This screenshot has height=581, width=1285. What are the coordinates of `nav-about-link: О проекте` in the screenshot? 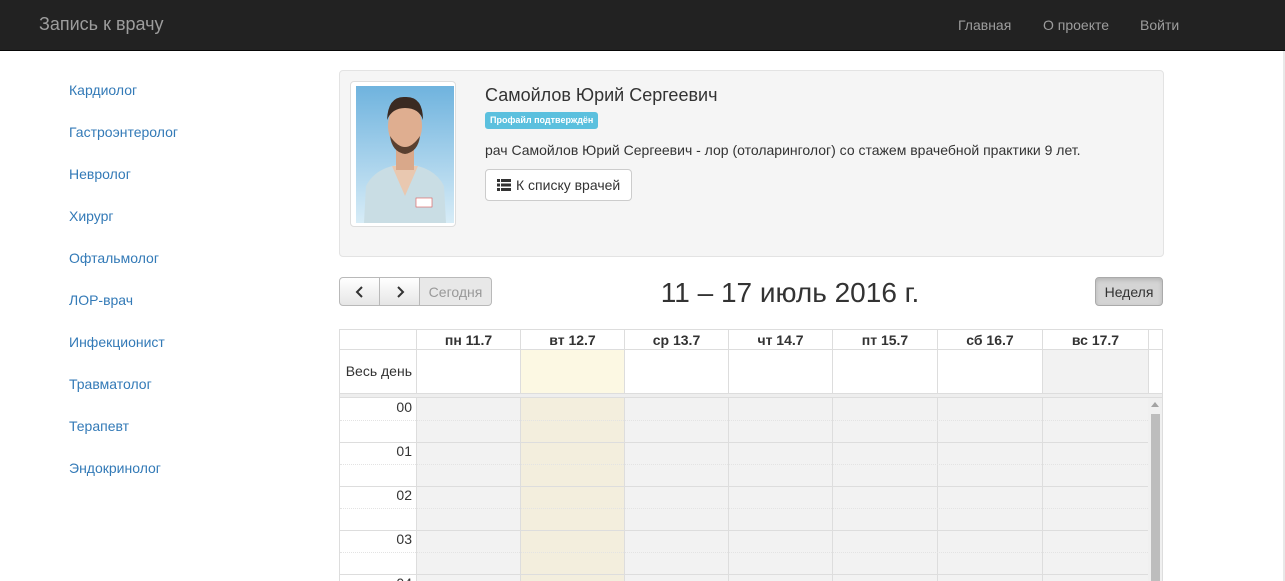 It's located at (1076, 25).